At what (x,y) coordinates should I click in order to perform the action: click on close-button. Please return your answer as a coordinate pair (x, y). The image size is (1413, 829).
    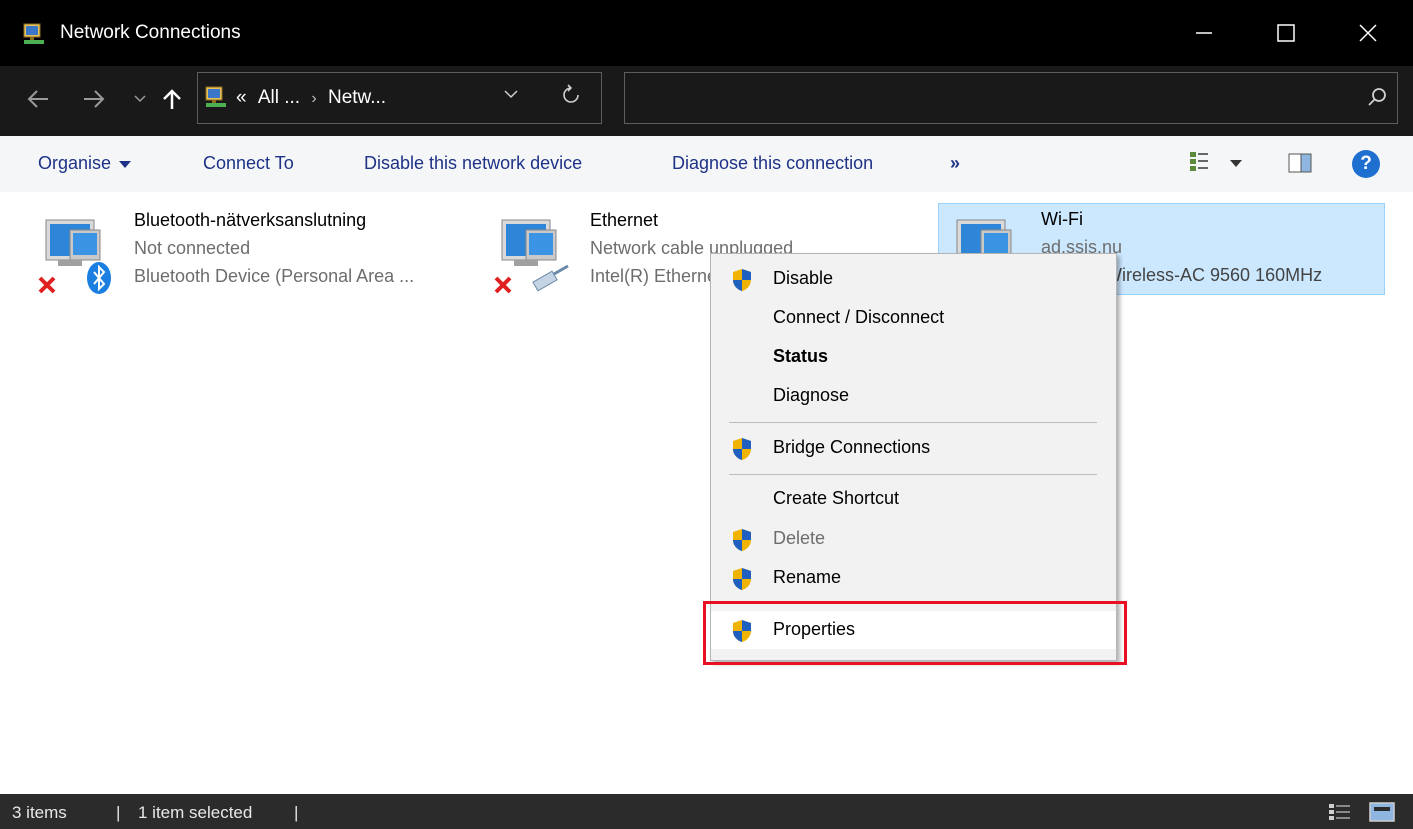
    Looking at the image, I should click on (1368, 33).